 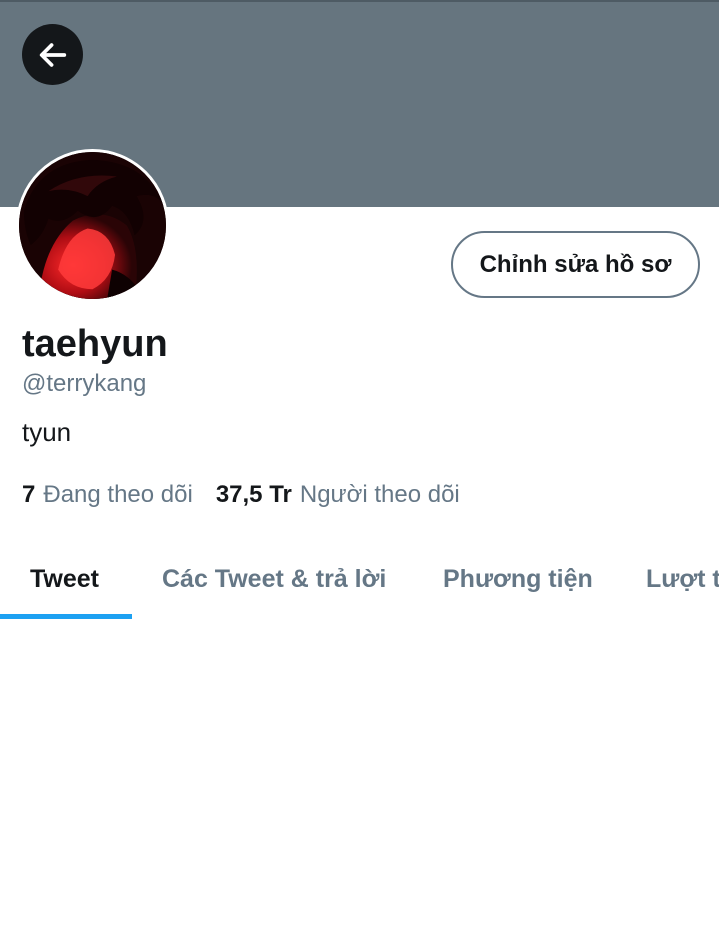 I want to click on arrow-left-icon, so click(x=53, y=55).